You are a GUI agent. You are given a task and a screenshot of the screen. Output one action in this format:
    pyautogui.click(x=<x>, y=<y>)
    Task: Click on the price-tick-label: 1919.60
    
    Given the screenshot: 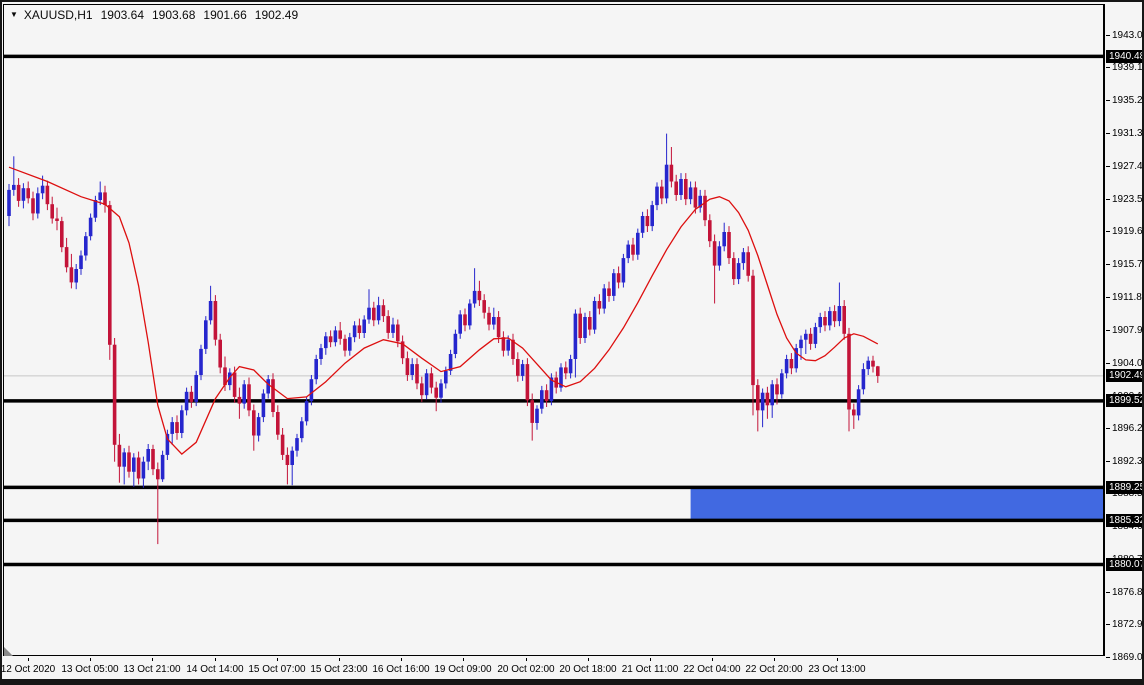 What is the action you would take?
    pyautogui.click(x=1124, y=231)
    